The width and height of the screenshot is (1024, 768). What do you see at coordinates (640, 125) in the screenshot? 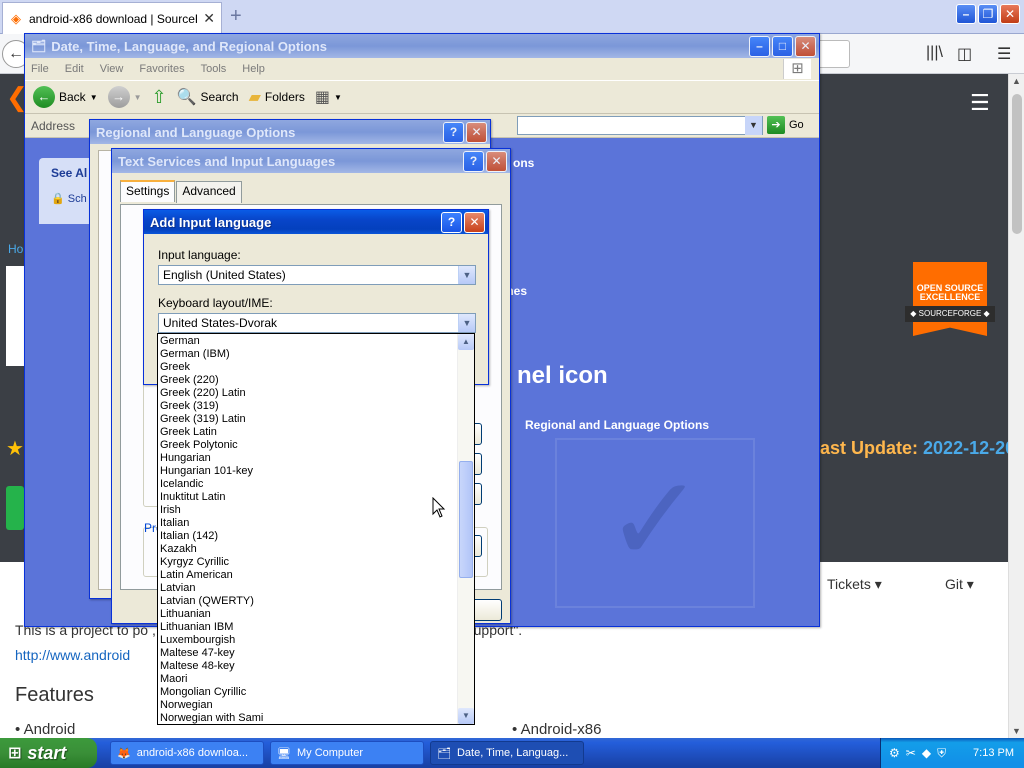
I see `address-input` at bounding box center [640, 125].